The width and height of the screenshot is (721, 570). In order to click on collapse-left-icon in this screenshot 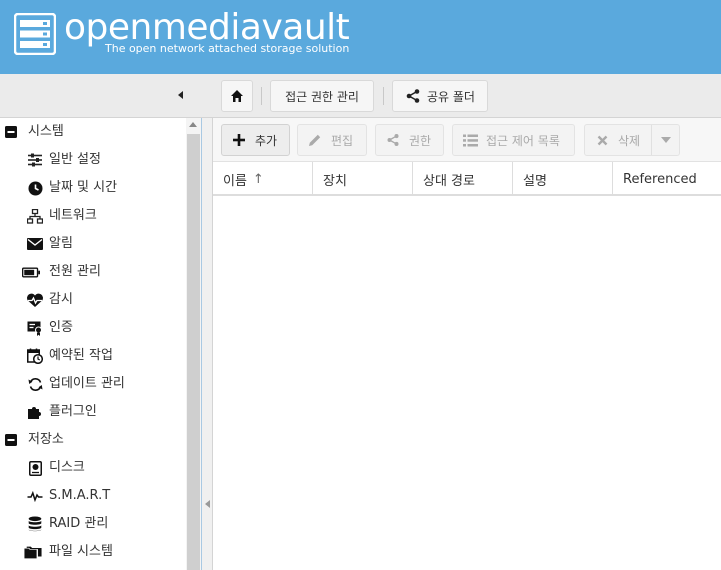, I will do `click(207, 504)`.